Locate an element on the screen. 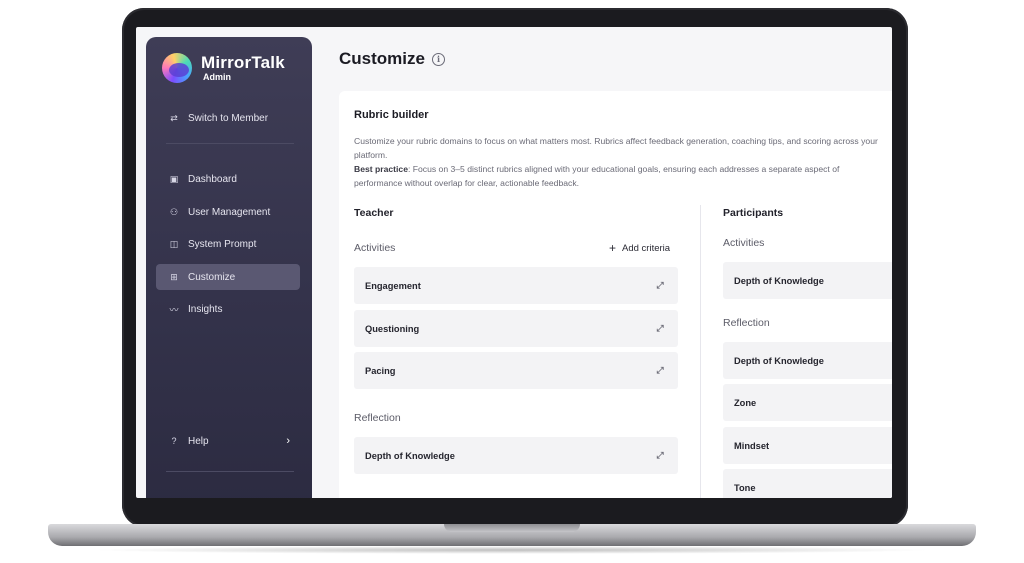 The width and height of the screenshot is (1024, 563). brand: MirrorTalk Admin is located at coordinates (223, 68).